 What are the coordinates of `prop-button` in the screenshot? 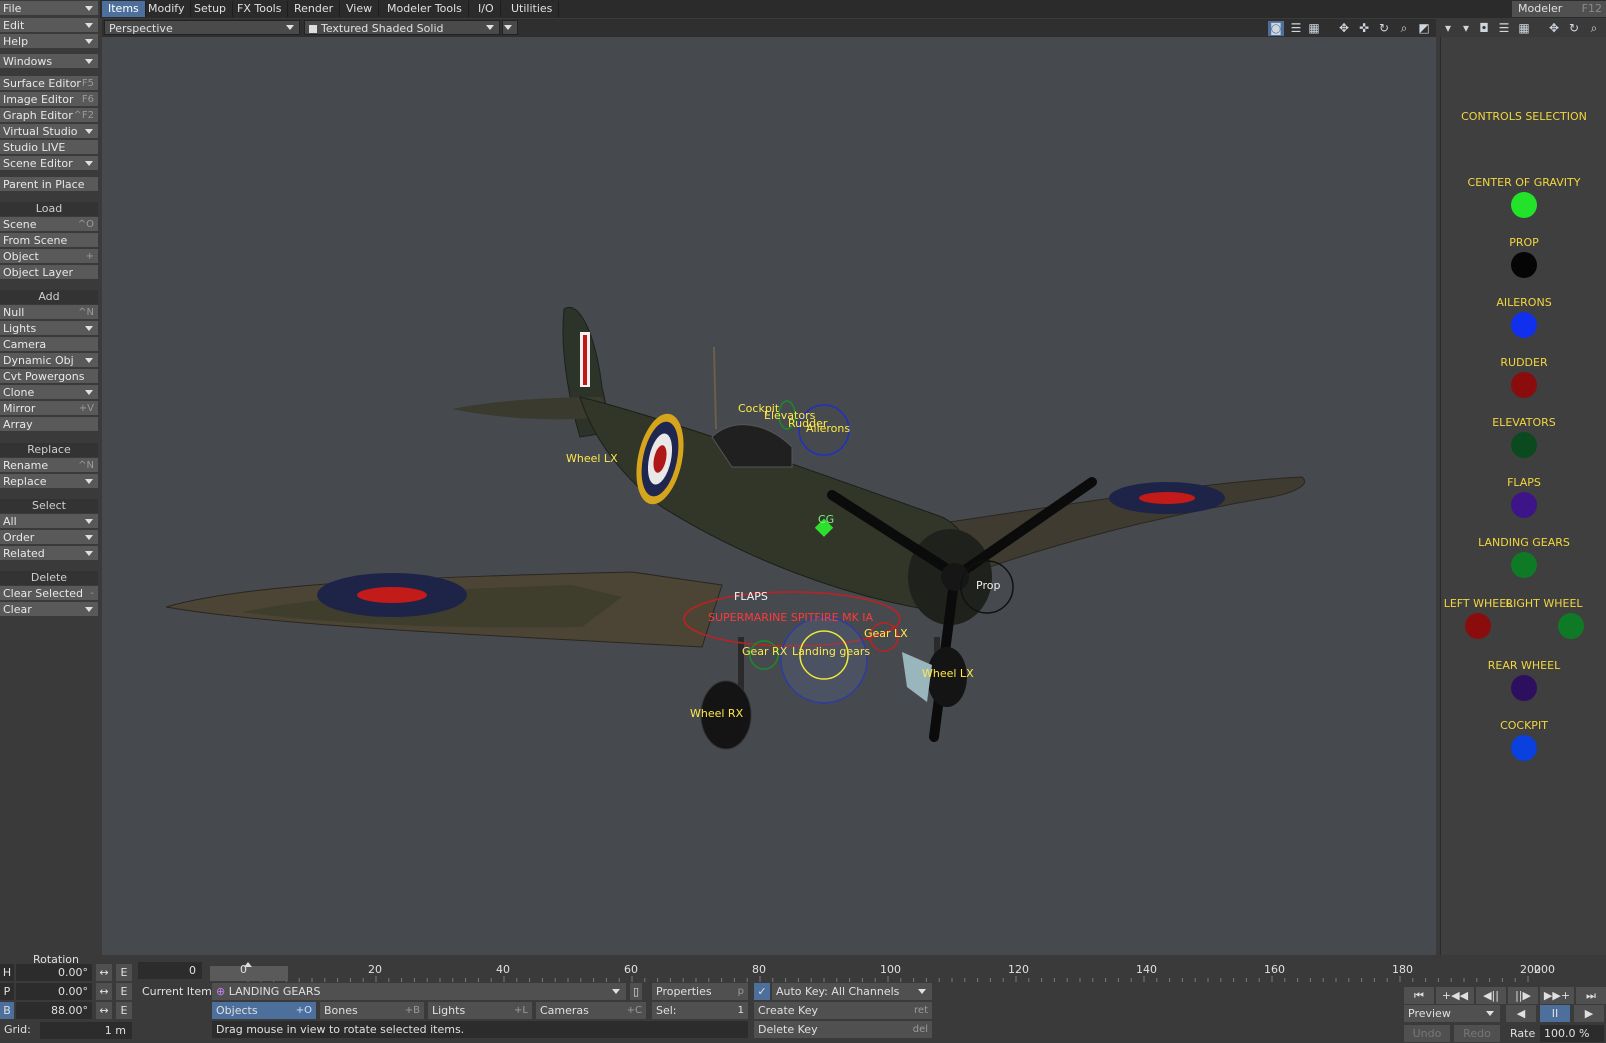 It's located at (1524, 265).